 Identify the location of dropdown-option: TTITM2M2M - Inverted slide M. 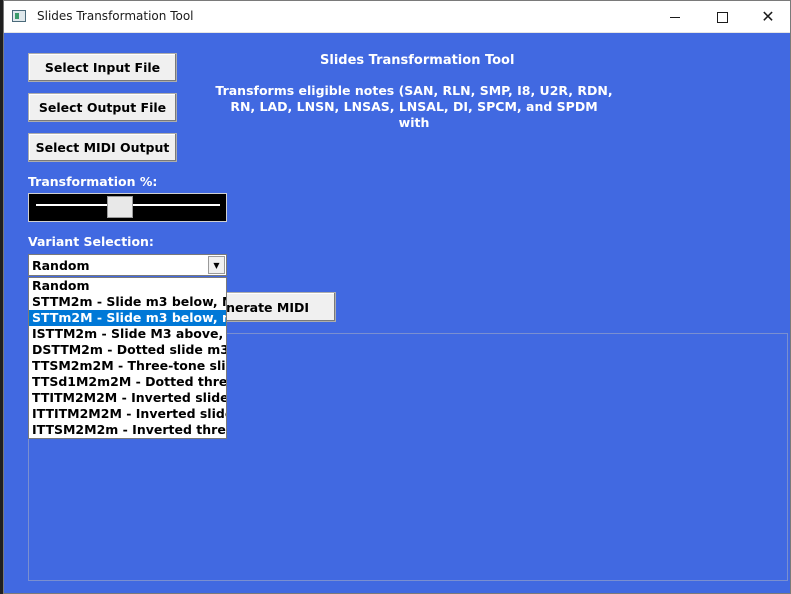
(127, 398).